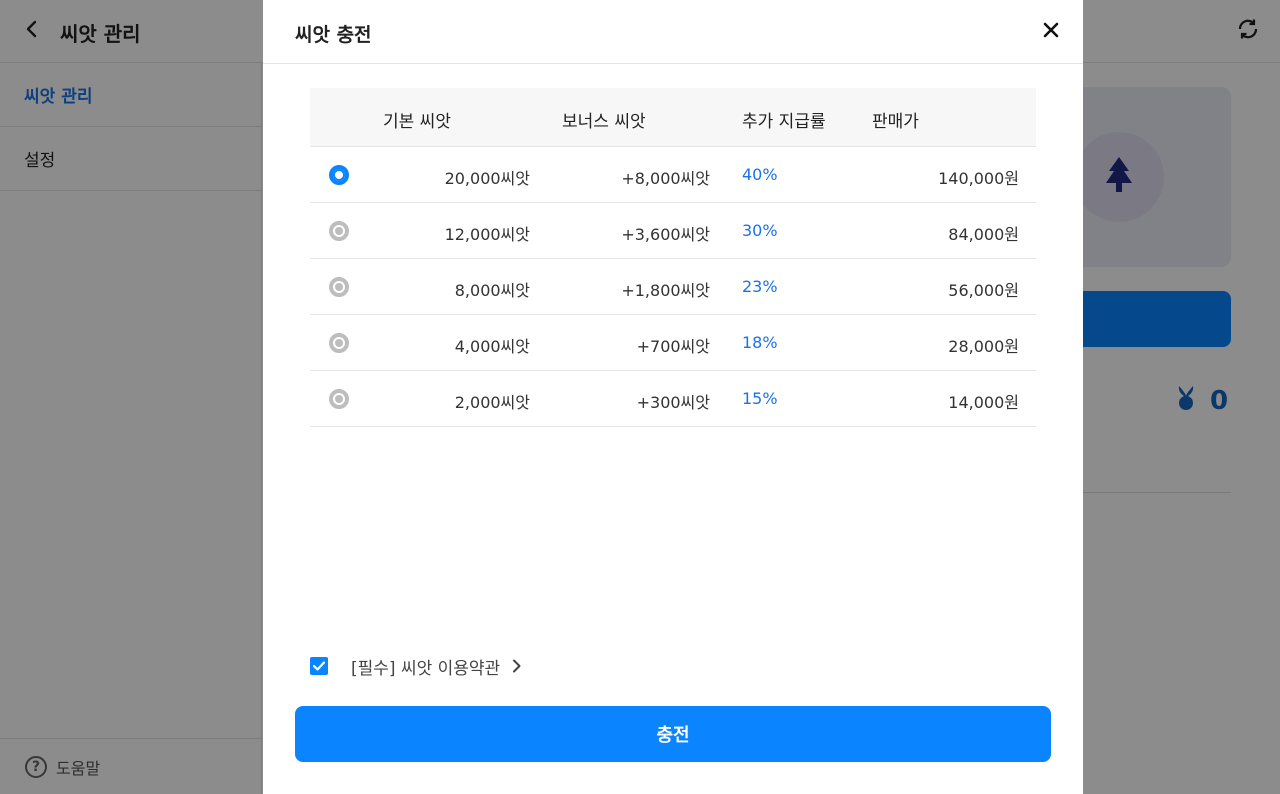 Image resolution: width=1280 pixels, height=794 pixels. What do you see at coordinates (784, 122) in the screenshot?
I see `column-bonus-rate: 추가 지급률` at bounding box center [784, 122].